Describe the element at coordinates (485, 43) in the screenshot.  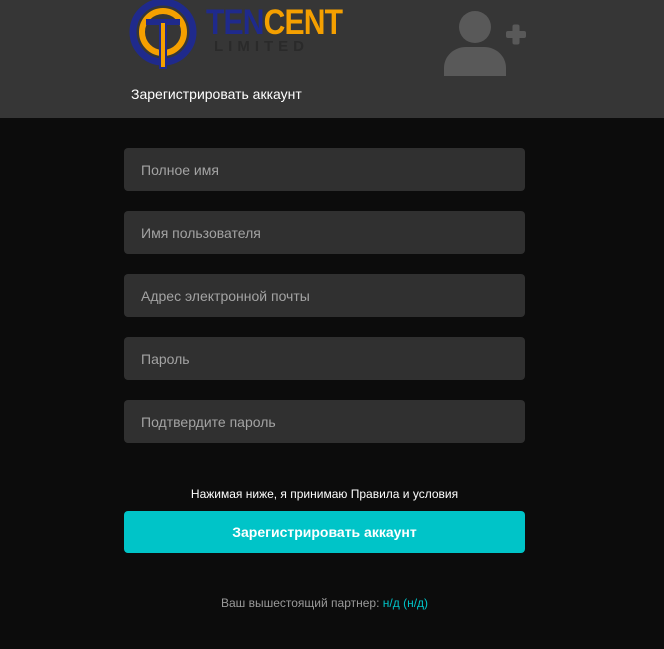
I see `user-add-icon` at that location.